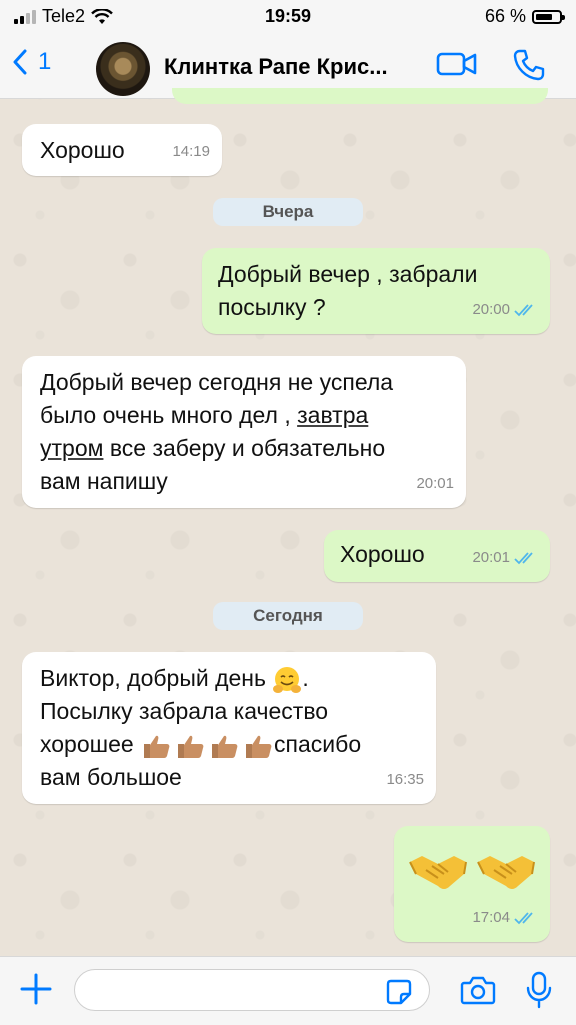 The width and height of the screenshot is (576, 1025). I want to click on avatar, so click(123, 69).